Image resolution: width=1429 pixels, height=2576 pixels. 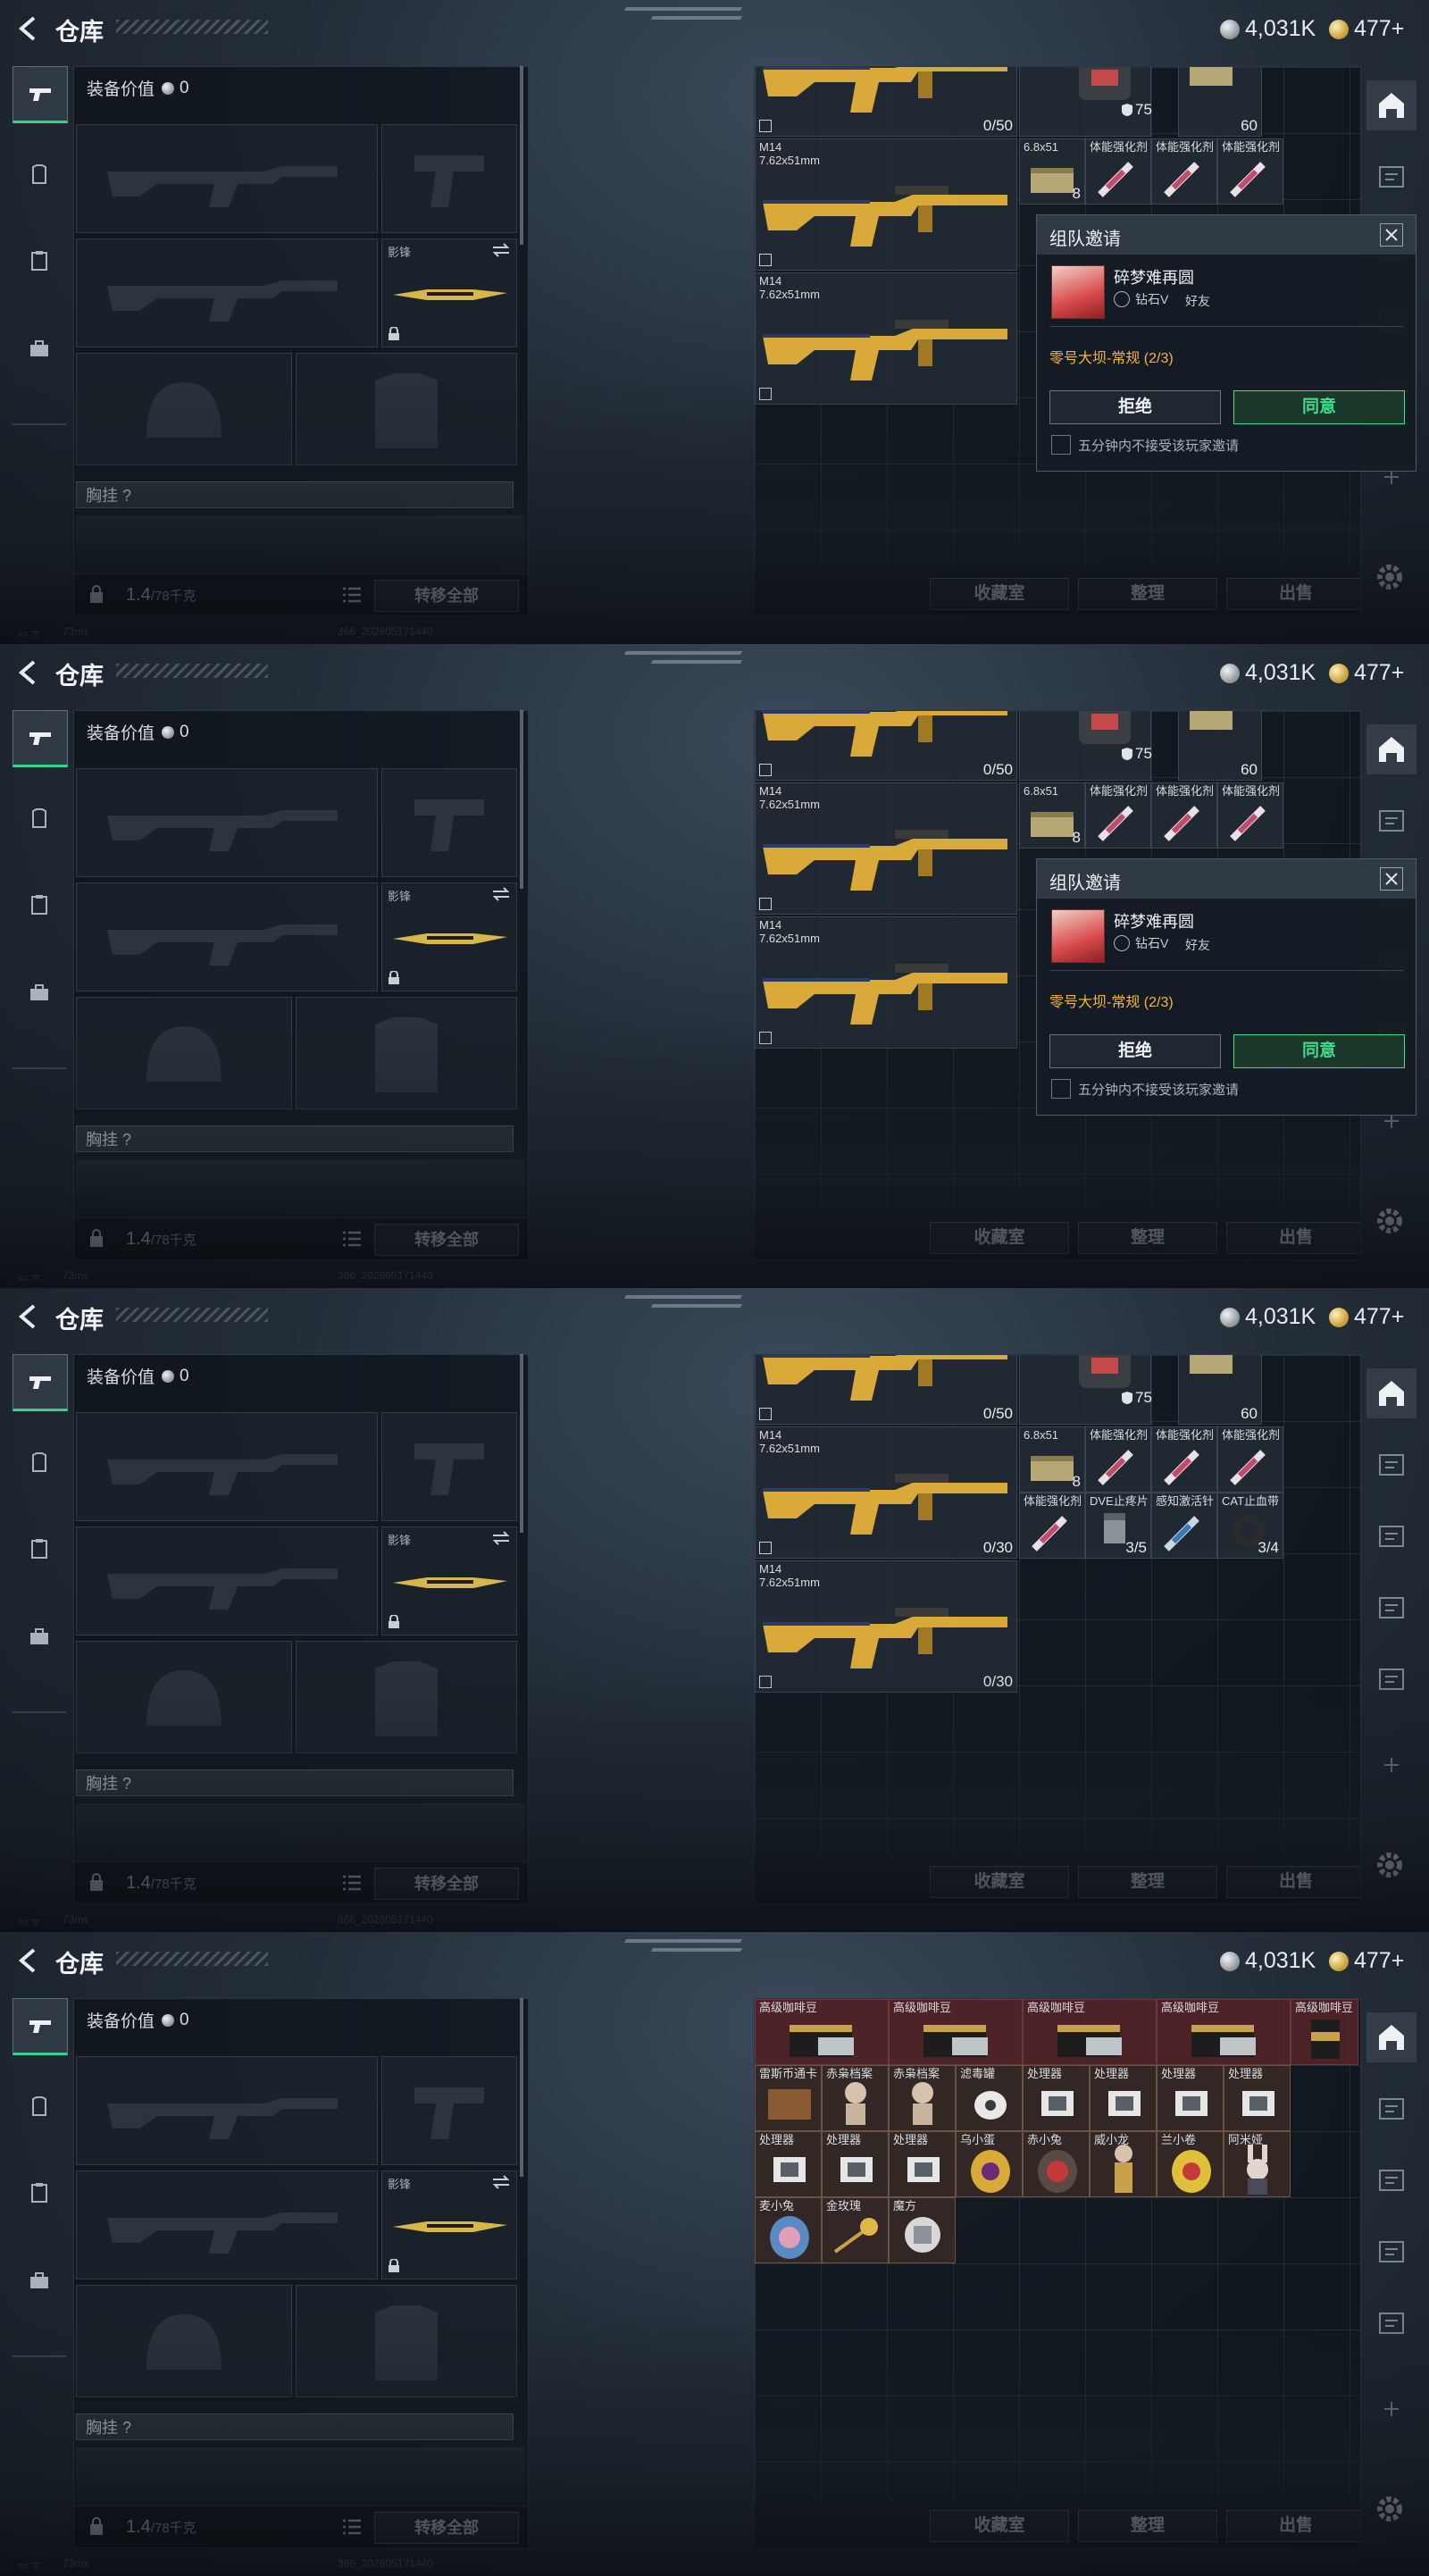 What do you see at coordinates (1135, 407) in the screenshot?
I see `decline-button: 拒绝` at bounding box center [1135, 407].